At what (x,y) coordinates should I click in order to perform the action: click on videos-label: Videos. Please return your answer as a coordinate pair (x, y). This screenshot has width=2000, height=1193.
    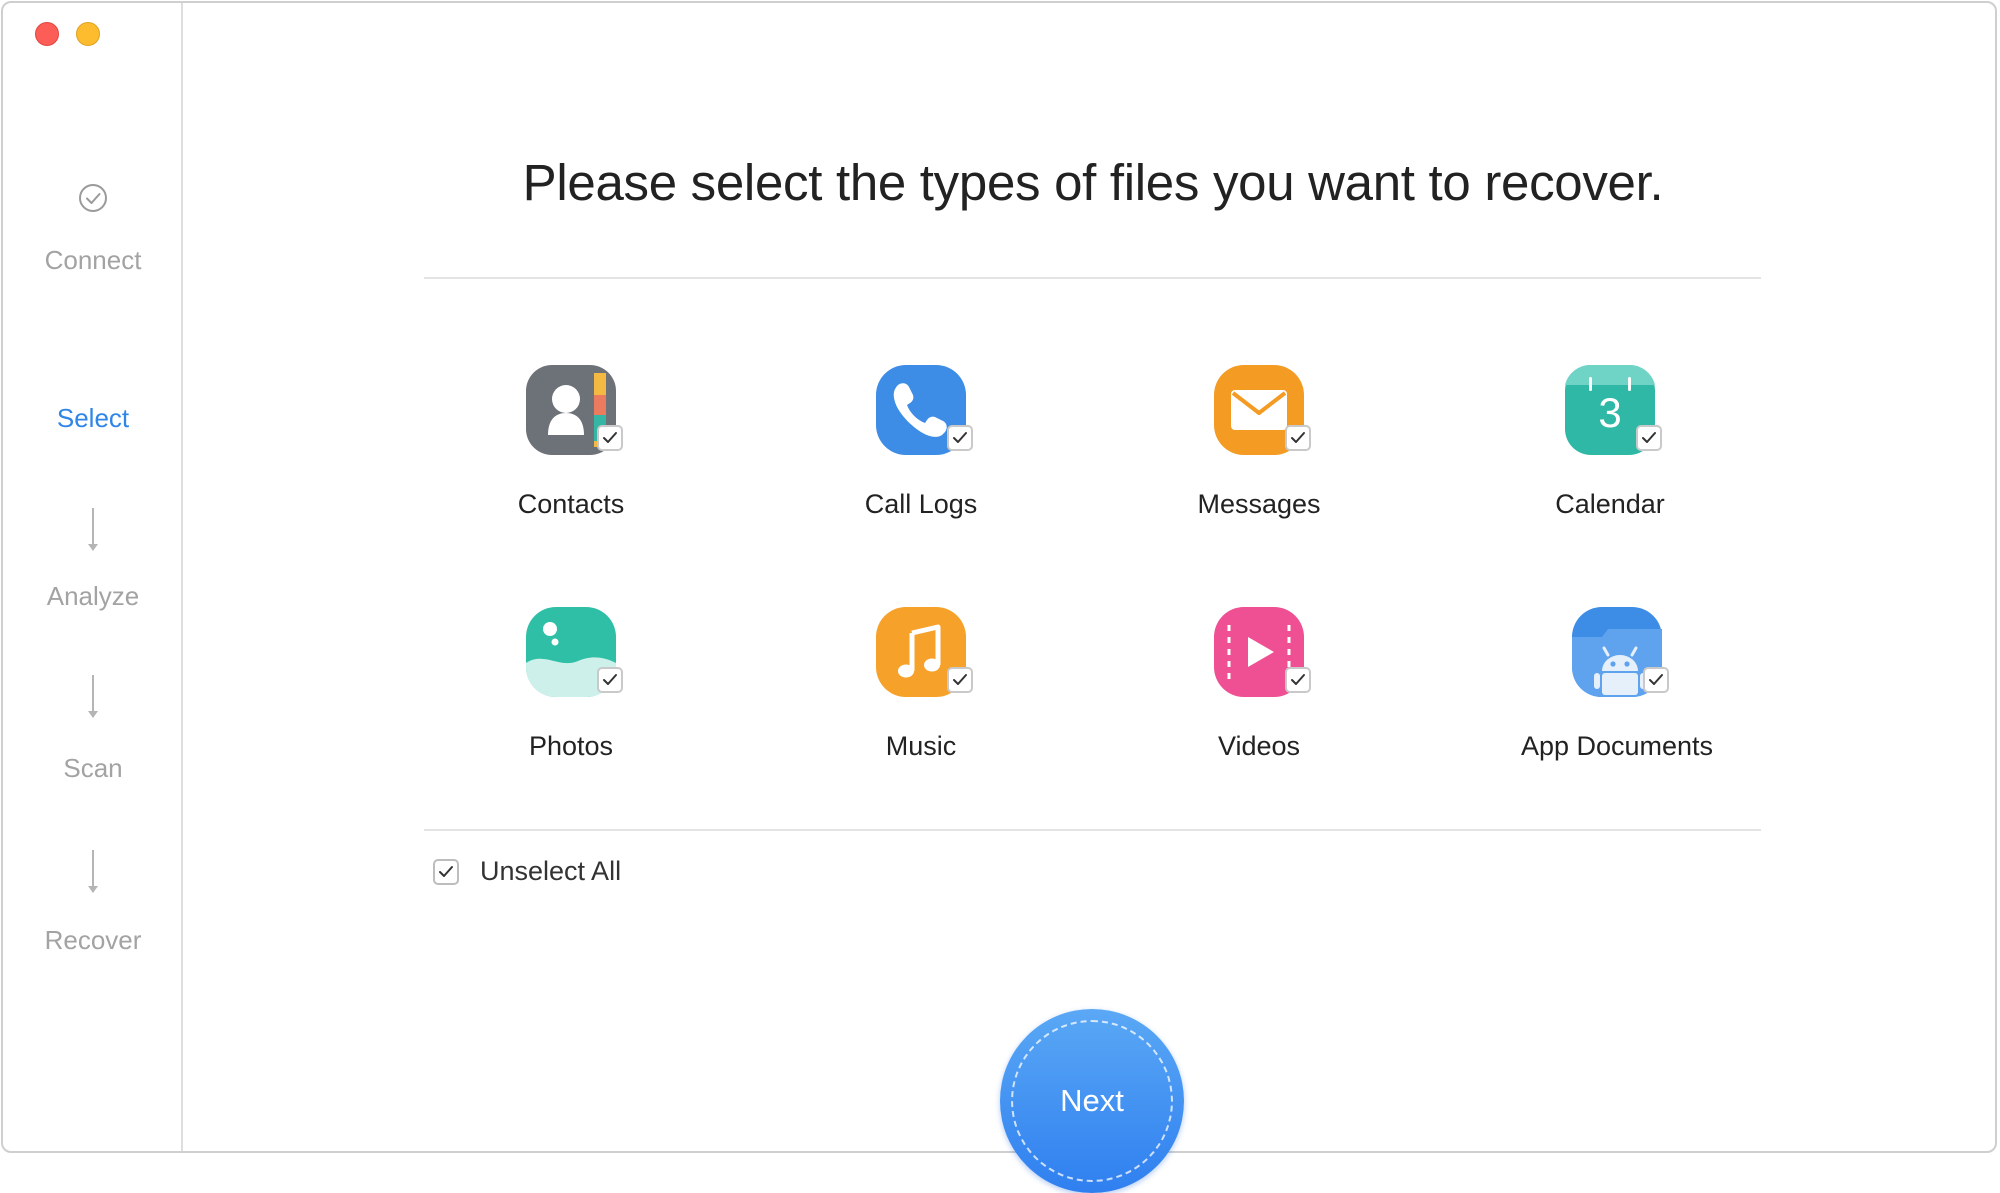
    Looking at the image, I should click on (1259, 746).